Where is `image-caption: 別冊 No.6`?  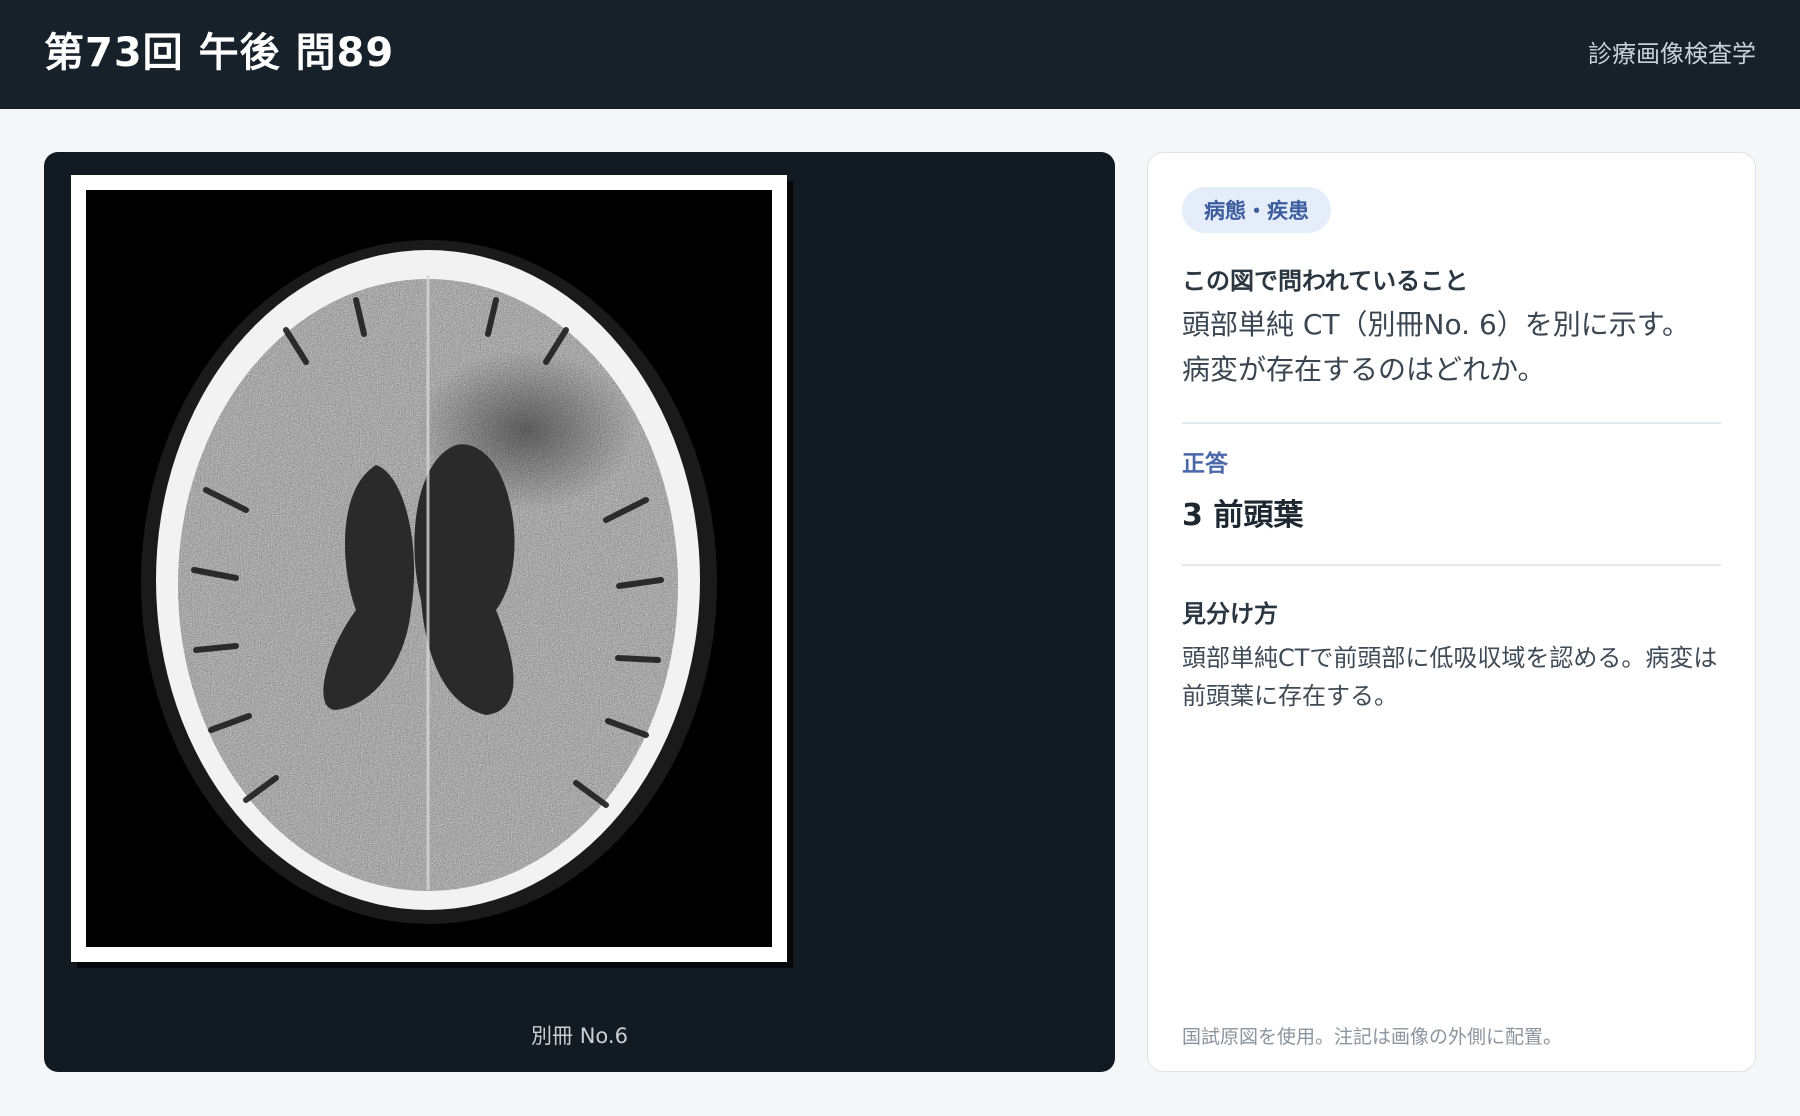 image-caption: 別冊 No.6 is located at coordinates (579, 1036).